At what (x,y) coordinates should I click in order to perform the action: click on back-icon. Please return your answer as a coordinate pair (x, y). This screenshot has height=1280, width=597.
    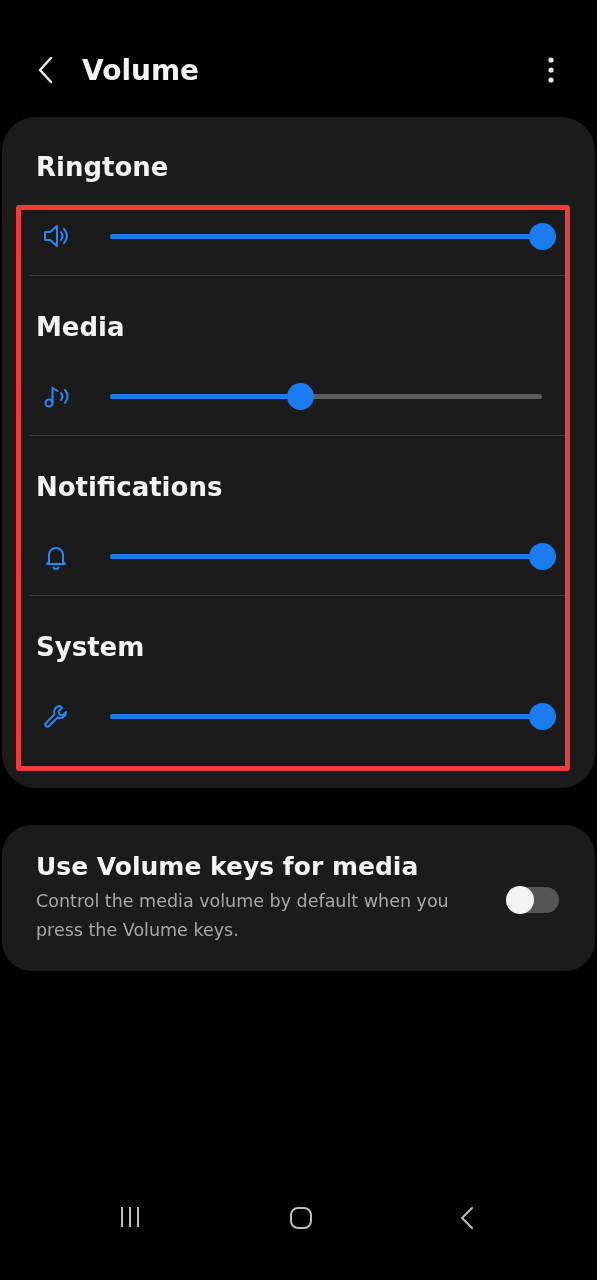
    Looking at the image, I should click on (467, 1218).